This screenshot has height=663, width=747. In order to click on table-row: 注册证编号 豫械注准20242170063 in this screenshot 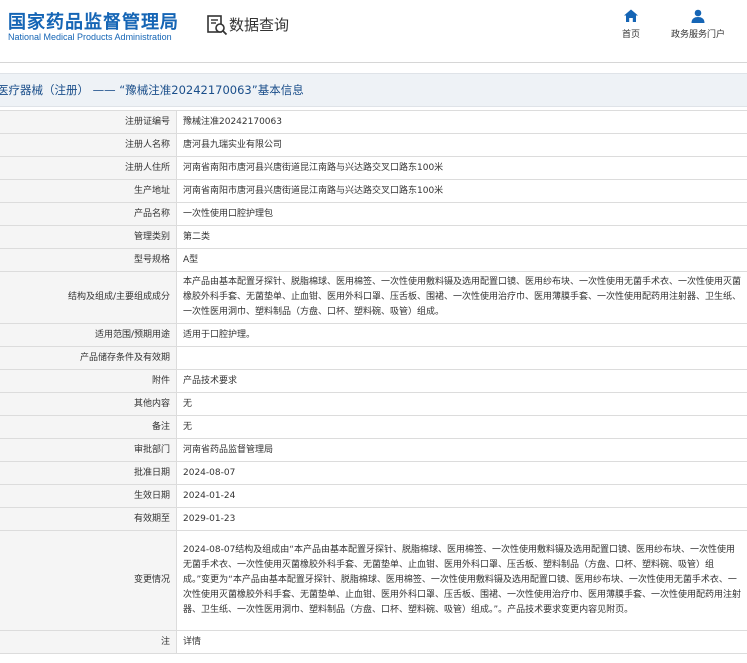, I will do `click(373, 122)`.